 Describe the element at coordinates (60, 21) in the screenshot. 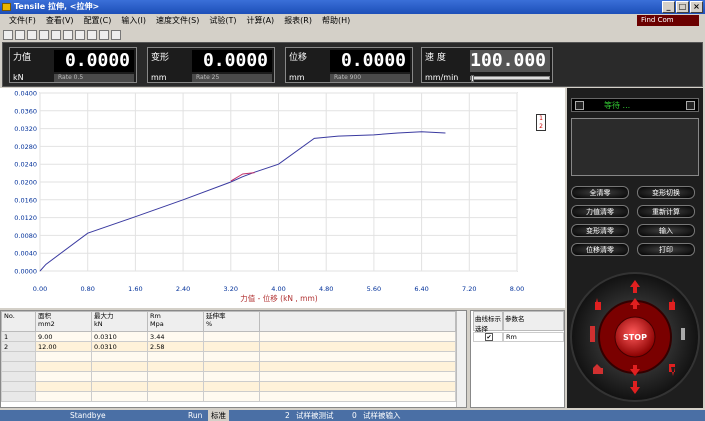

I see `menu-view: 查看(V)` at that location.